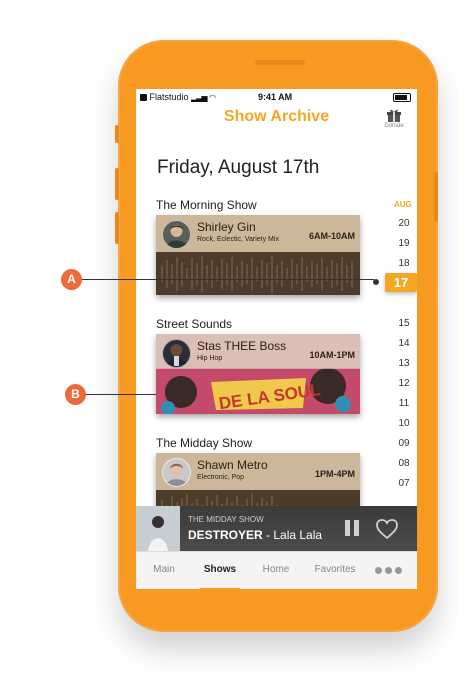  I want to click on now-playing-show: THE MIDDAY SHOW, so click(226, 519).